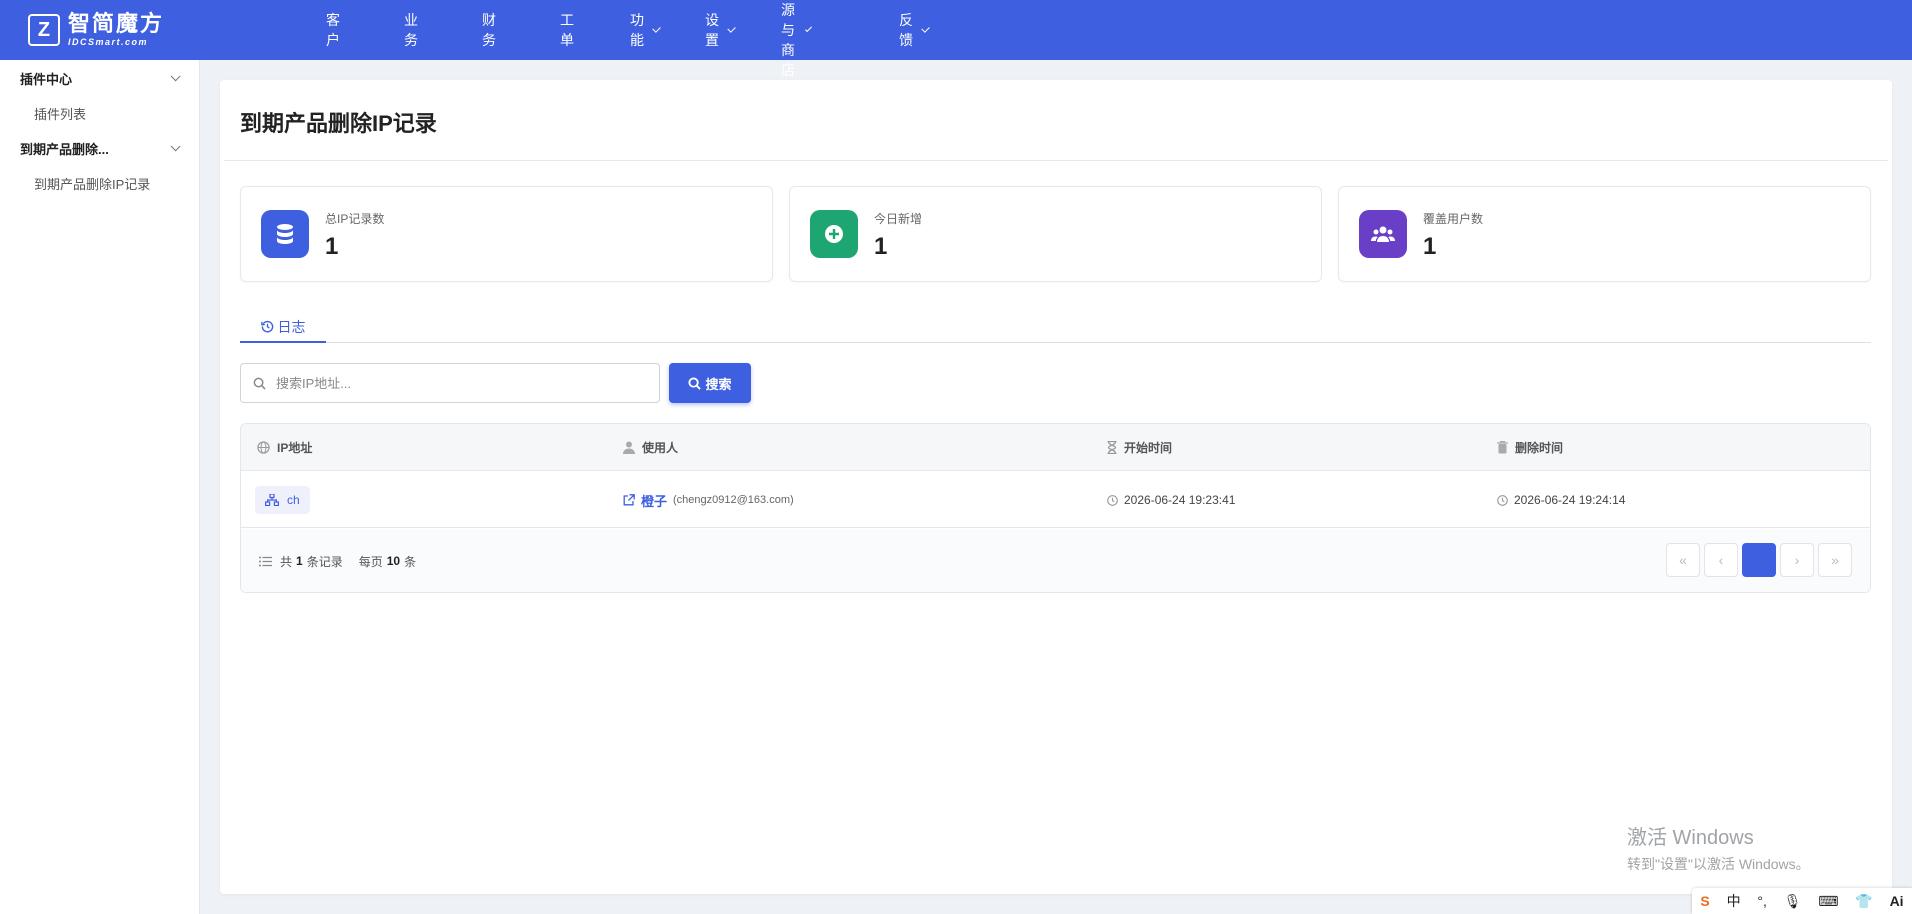  I want to click on nav-item-label: 业务, so click(411, 30).